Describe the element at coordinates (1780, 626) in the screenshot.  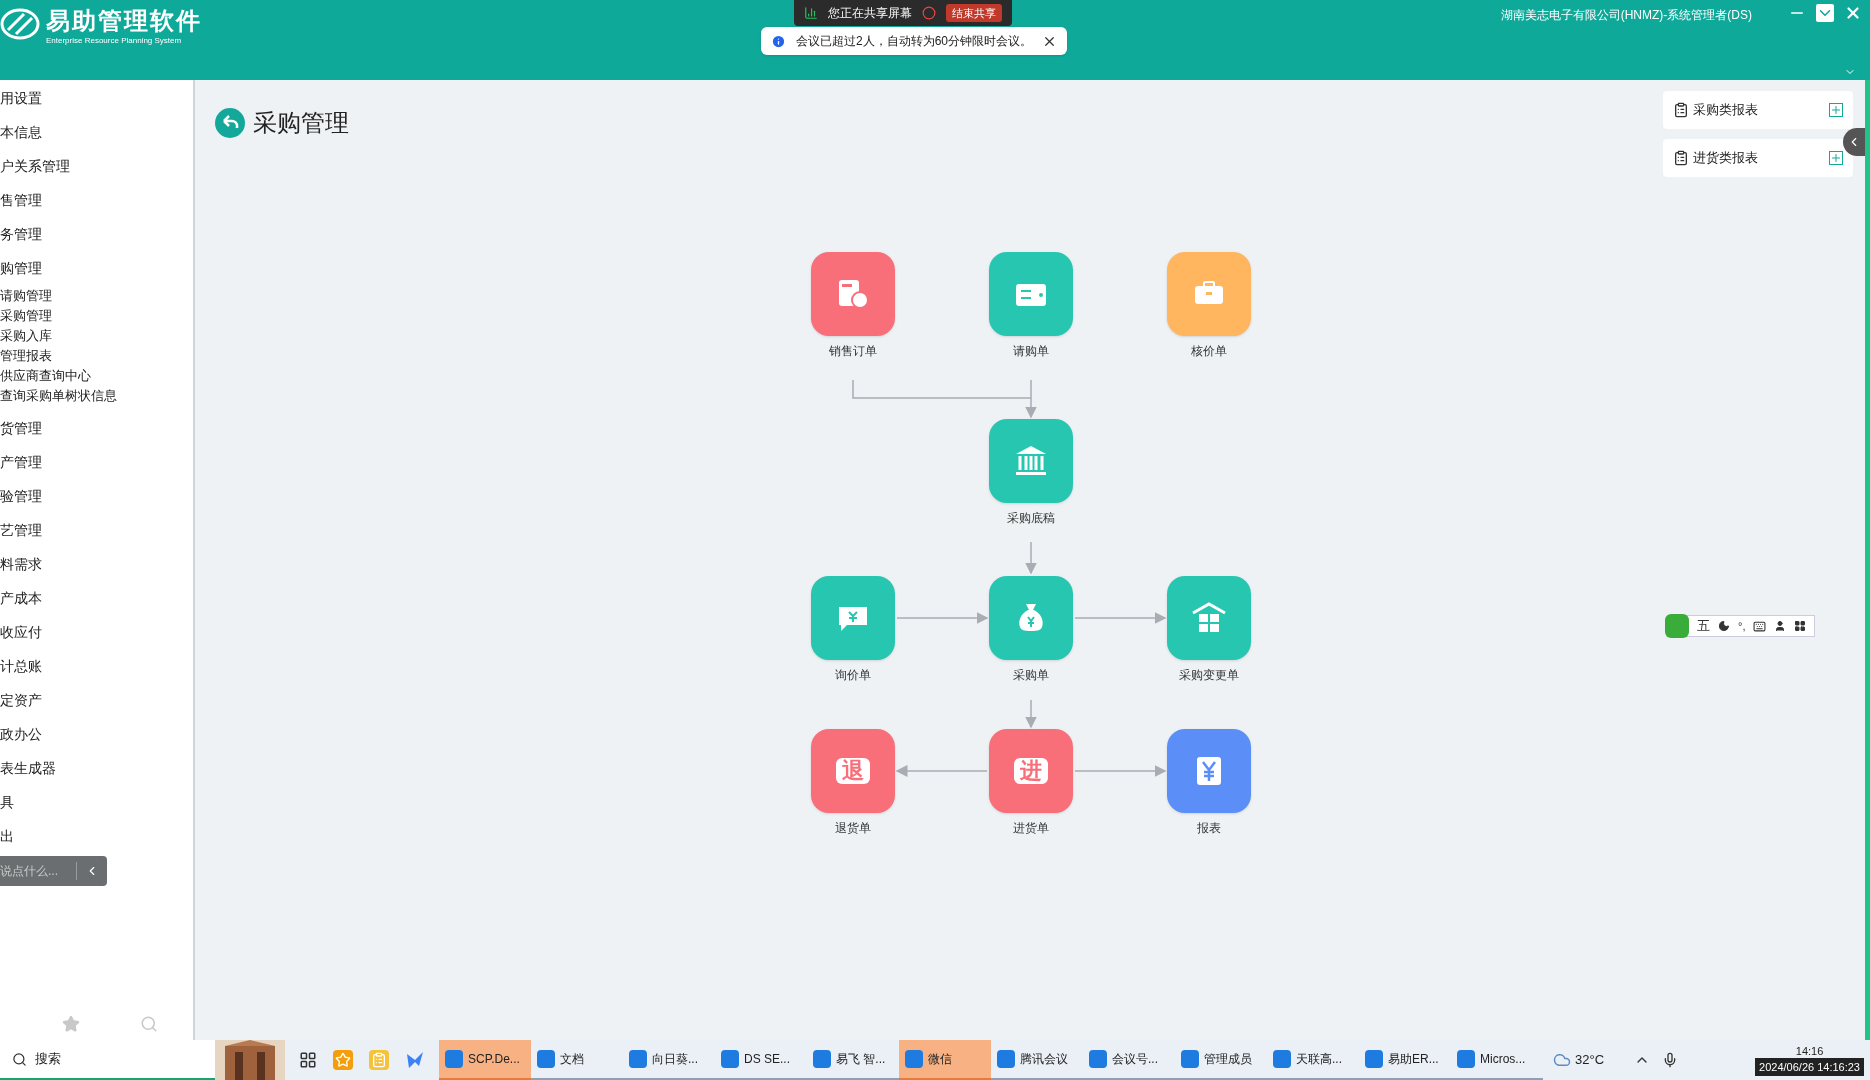
I see `user-icon` at that location.